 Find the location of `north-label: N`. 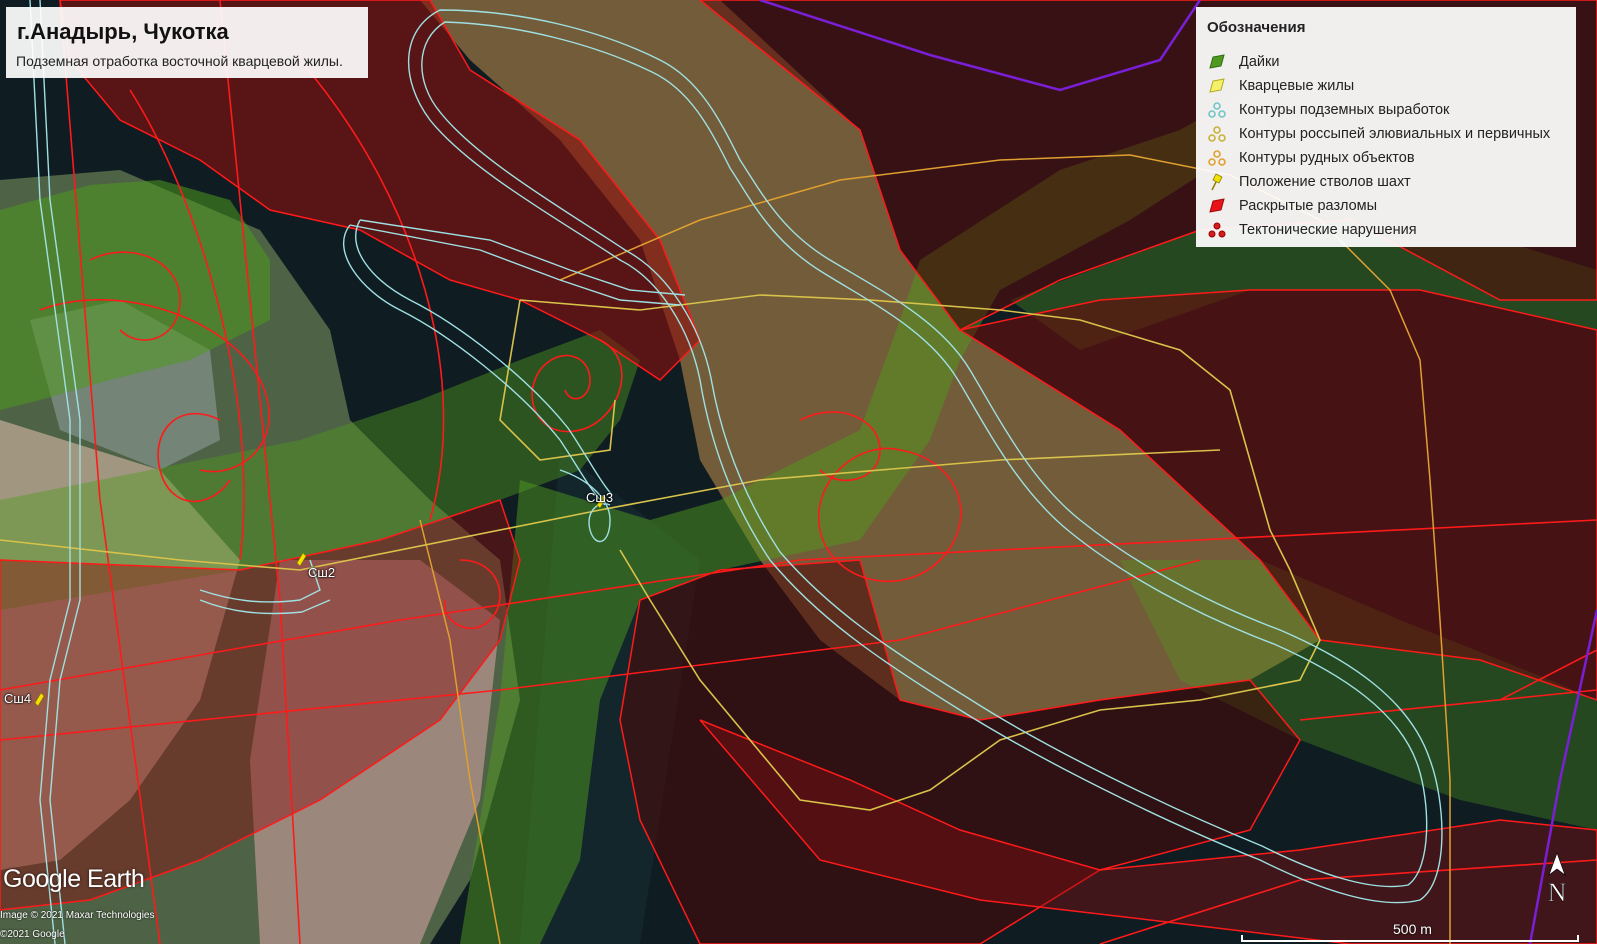

north-label: N is located at coordinates (1557, 892).